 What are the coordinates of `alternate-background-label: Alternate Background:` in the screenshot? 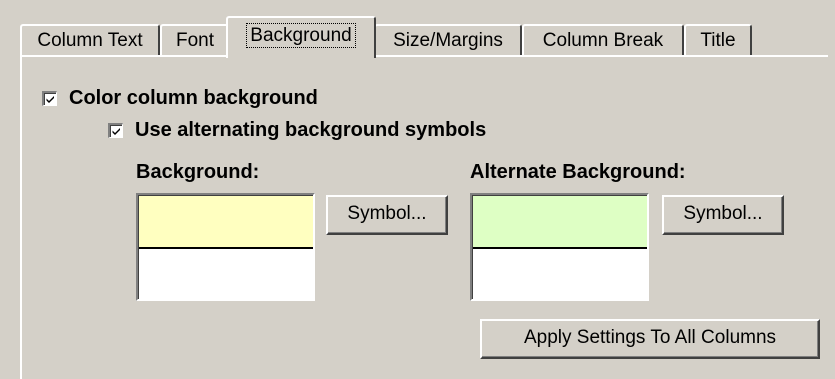 It's located at (578, 172).